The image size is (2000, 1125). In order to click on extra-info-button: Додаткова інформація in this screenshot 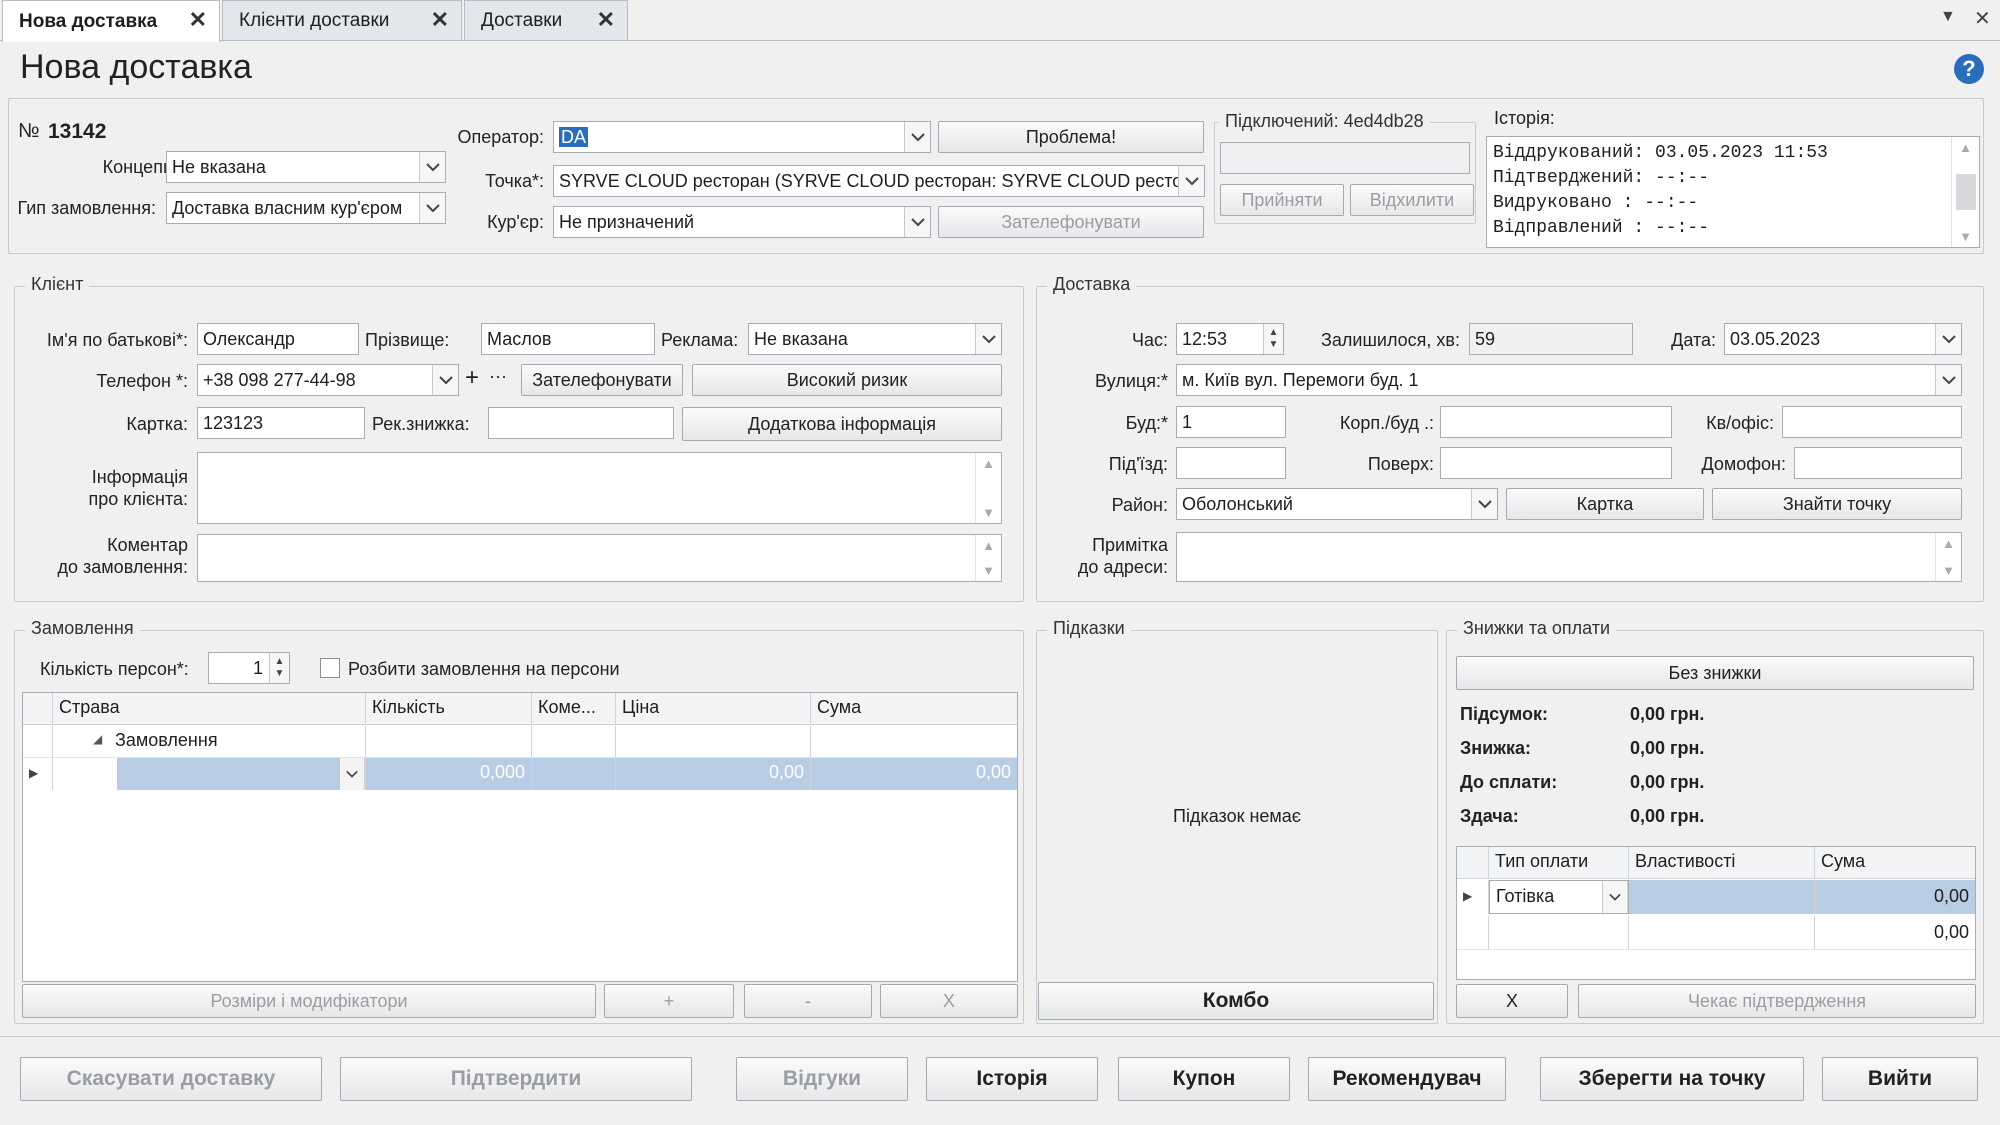, I will do `click(842, 424)`.